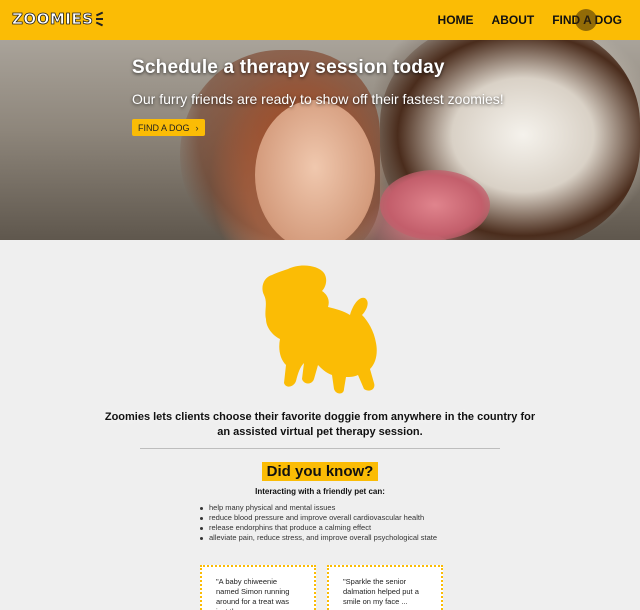 The width and height of the screenshot is (640, 610). What do you see at coordinates (587, 20) in the screenshot?
I see `nav-find-a-dog-link: FIND A DOG` at bounding box center [587, 20].